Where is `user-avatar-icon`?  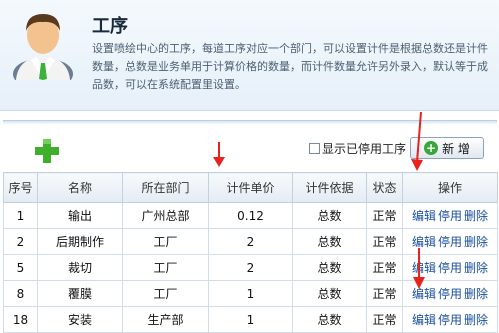 user-avatar-icon is located at coordinates (43, 47).